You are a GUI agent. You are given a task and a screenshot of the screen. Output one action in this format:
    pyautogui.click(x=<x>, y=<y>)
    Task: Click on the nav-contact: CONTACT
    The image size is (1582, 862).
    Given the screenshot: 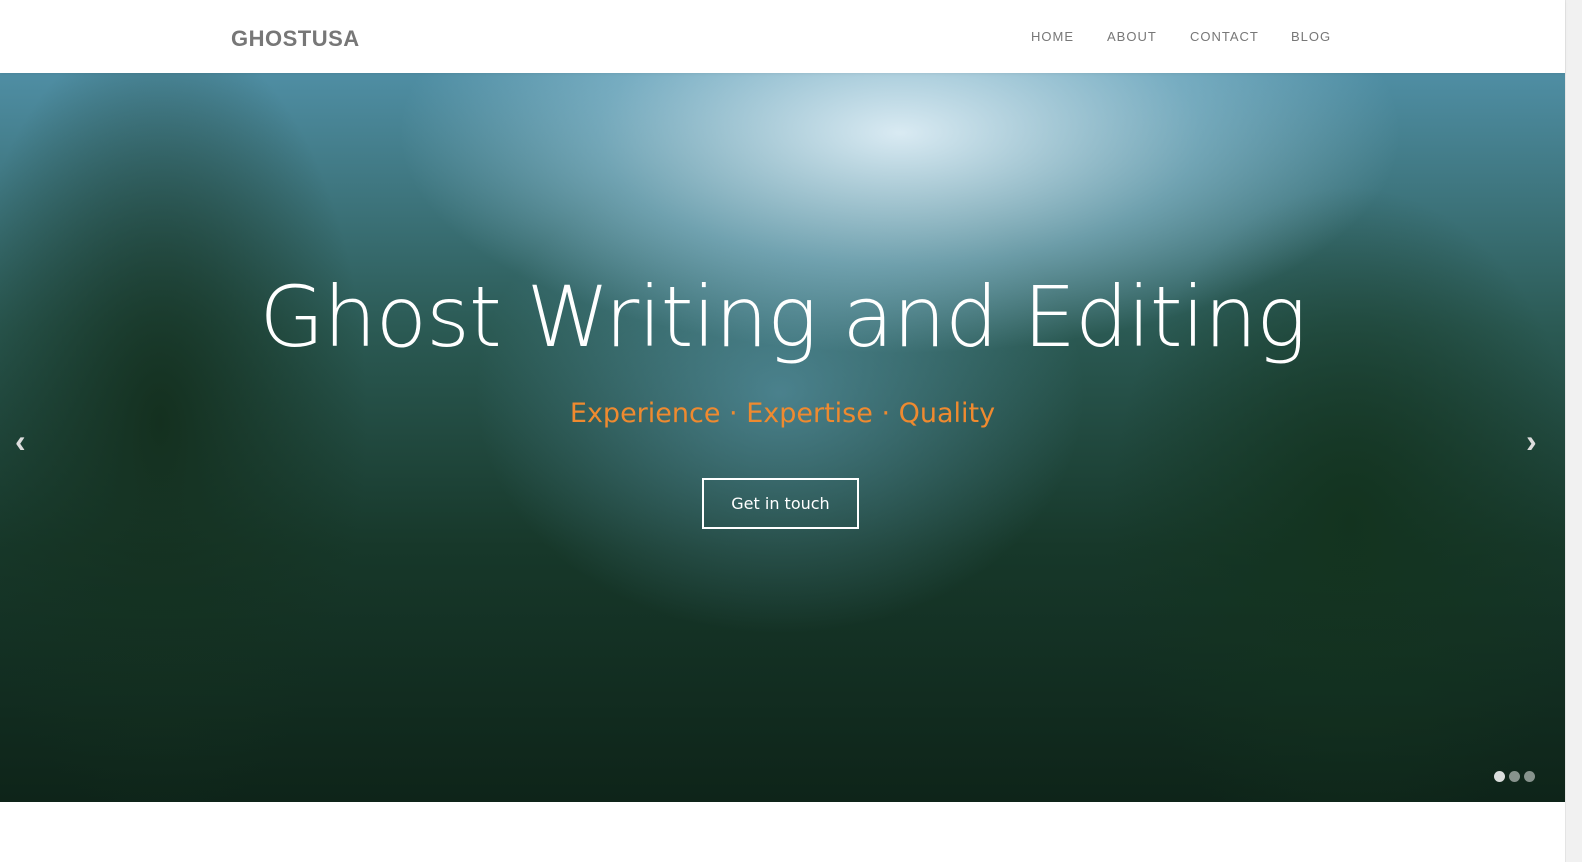 What is the action you would take?
    pyautogui.click(x=1224, y=36)
    